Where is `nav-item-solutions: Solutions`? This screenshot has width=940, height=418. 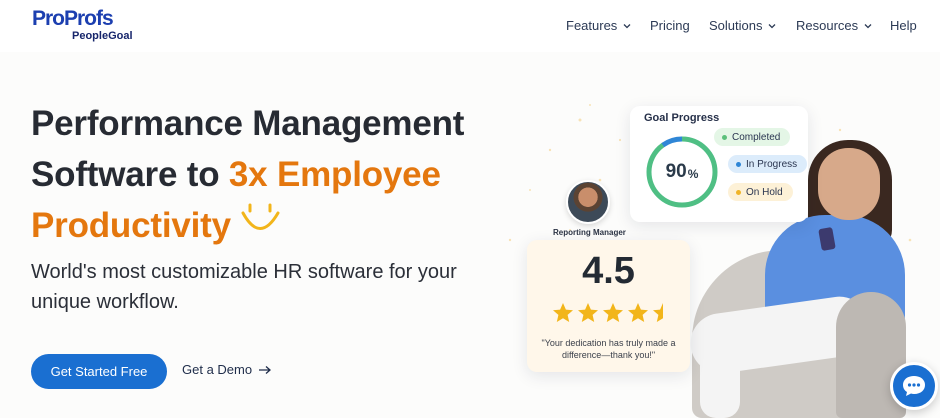 nav-item-solutions: Solutions is located at coordinates (743, 25).